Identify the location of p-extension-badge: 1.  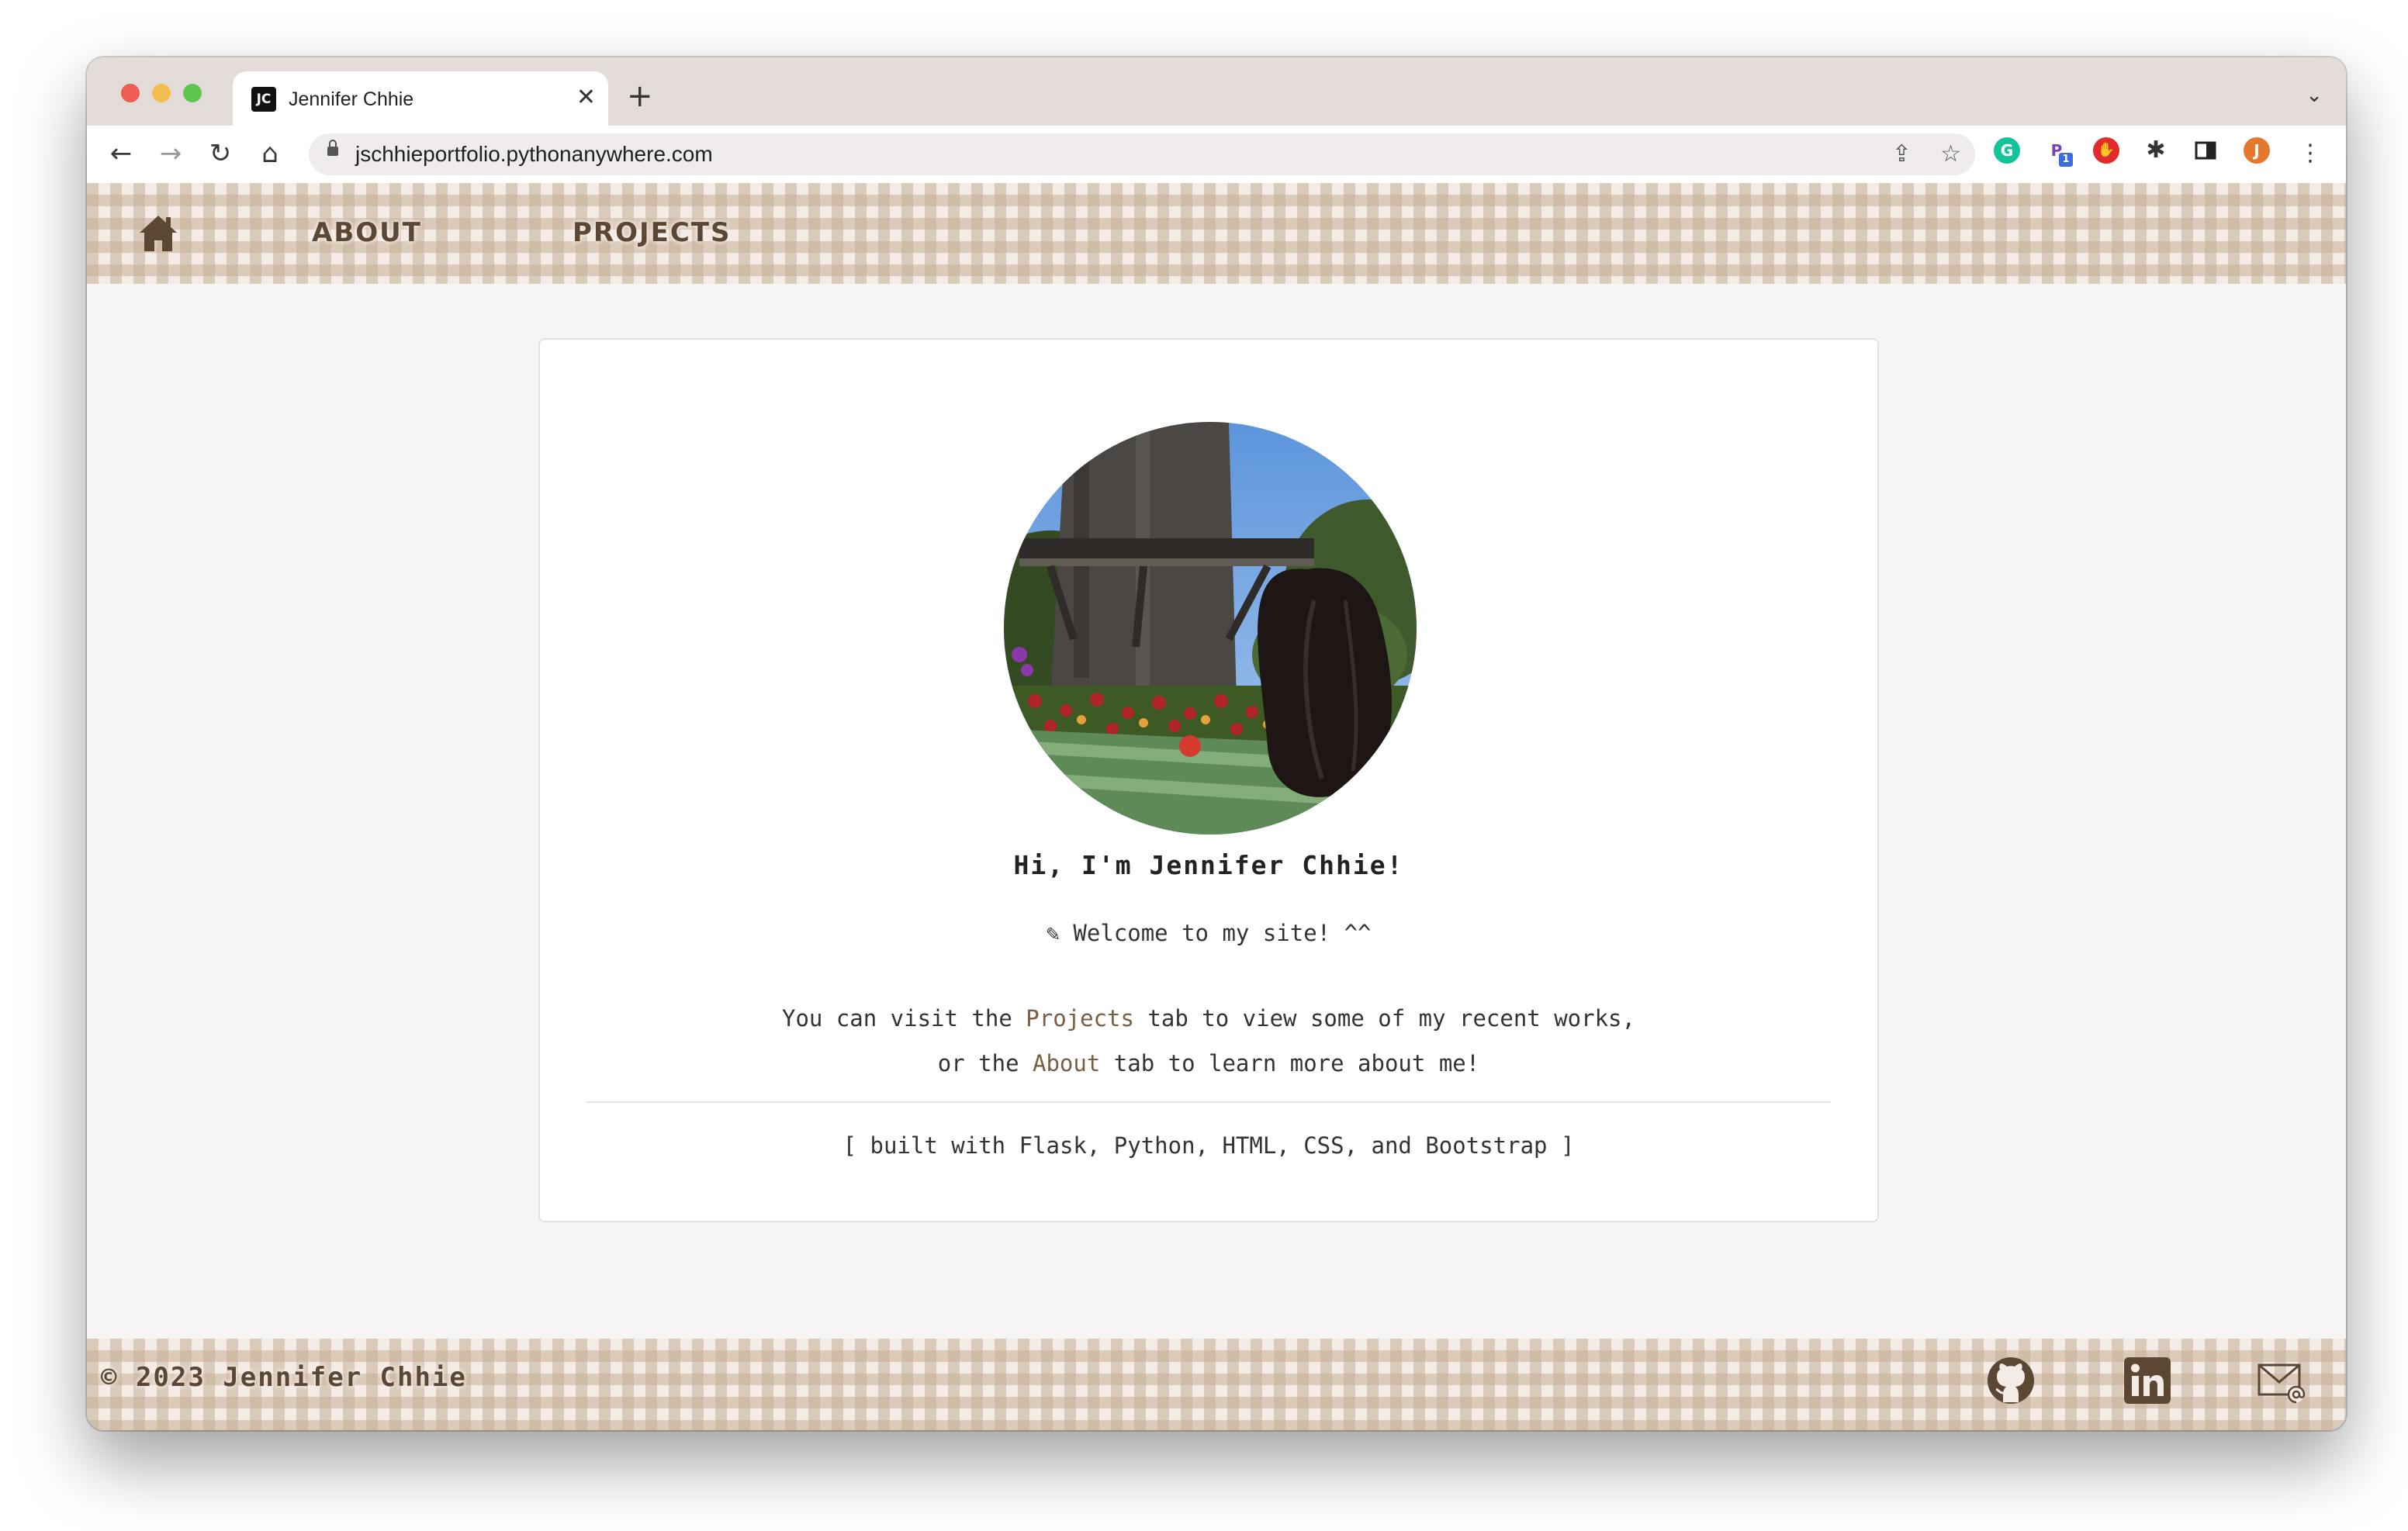
(2066, 160).